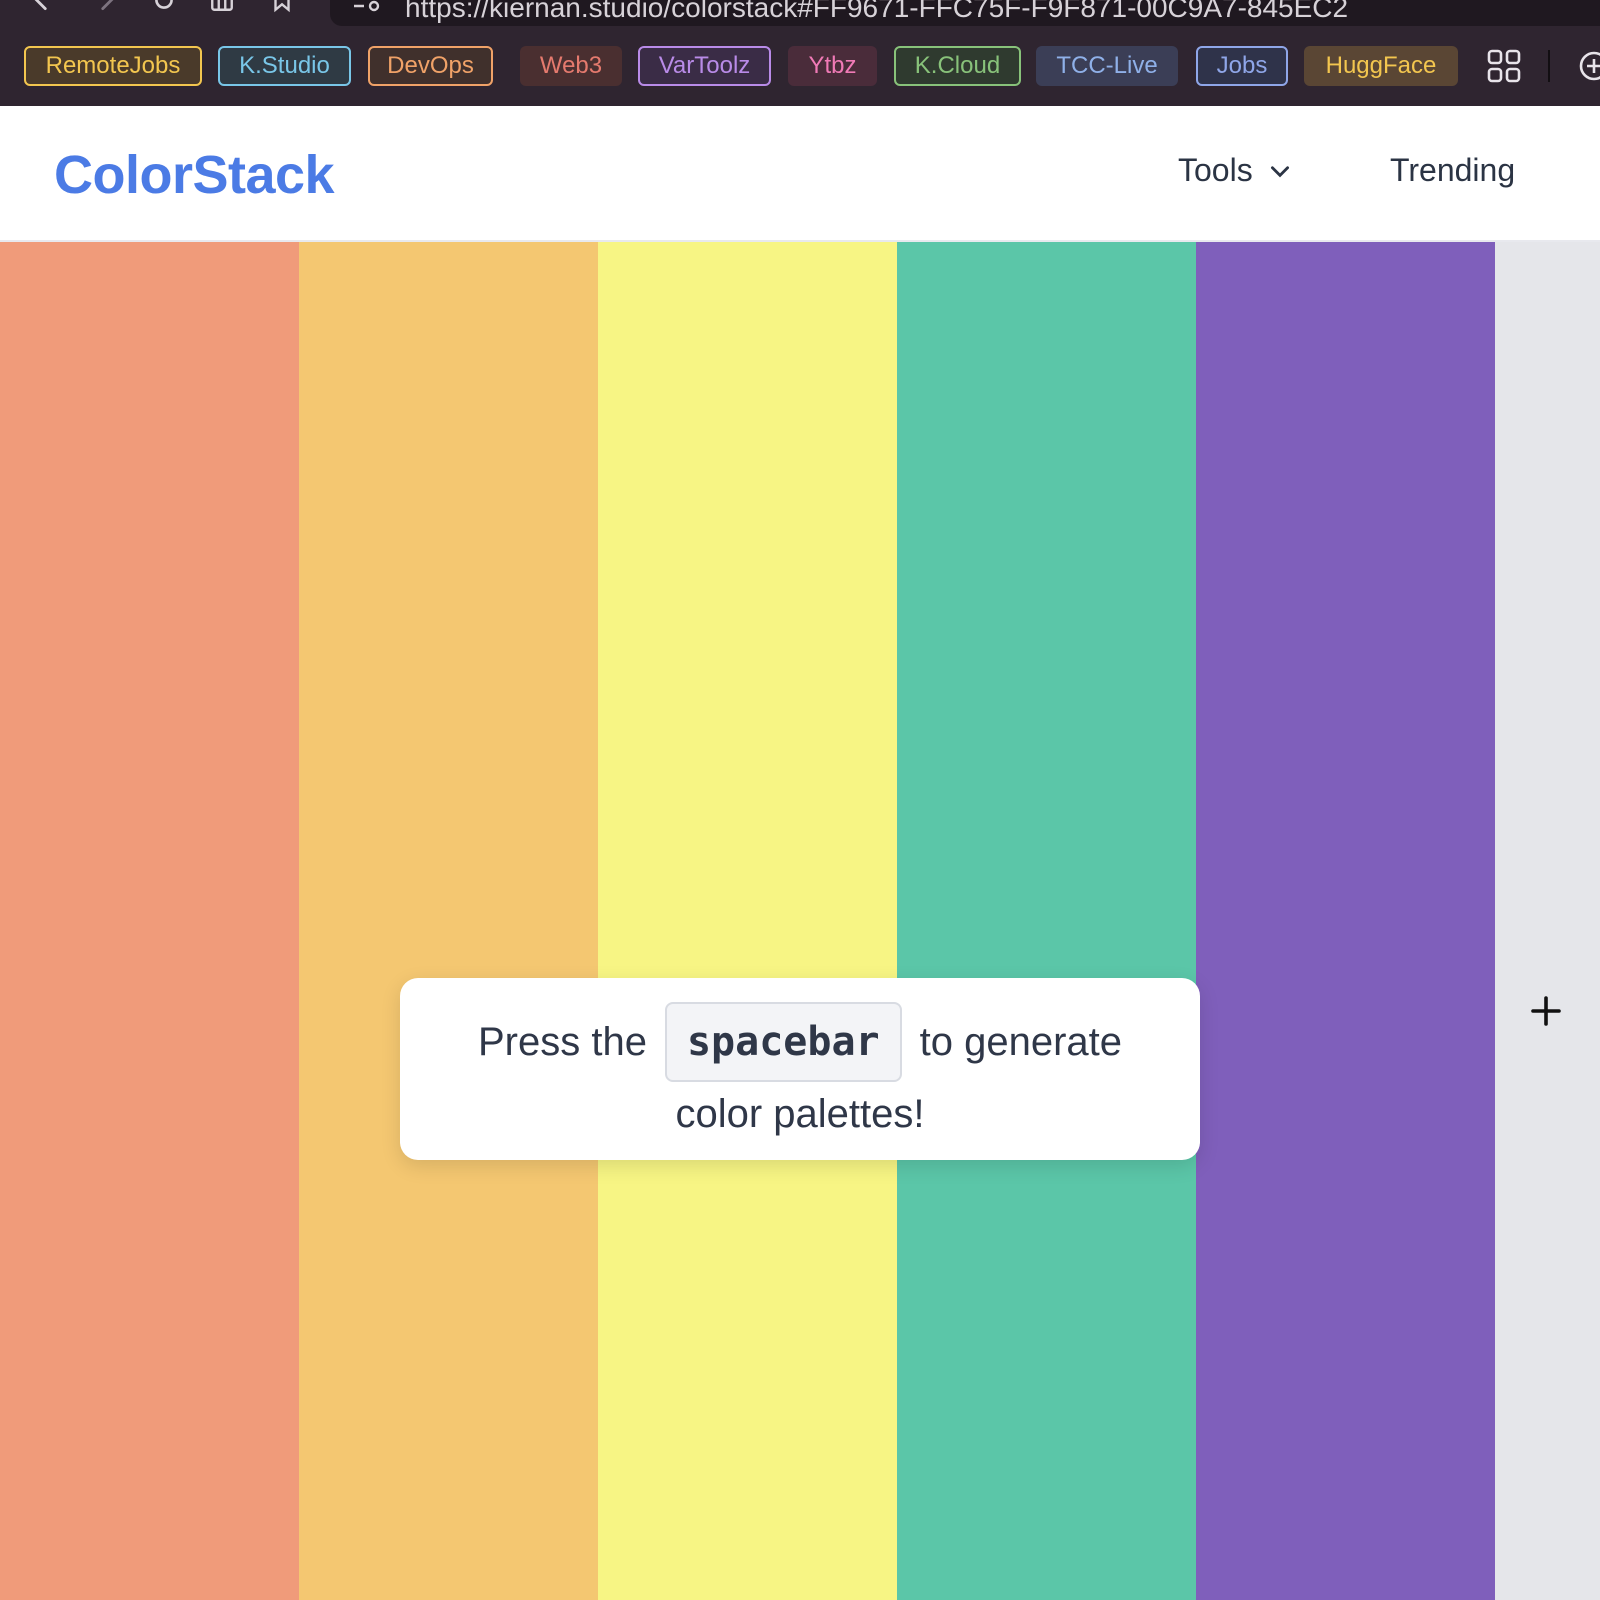 This screenshot has height=1600, width=1600. What do you see at coordinates (1242, 66) in the screenshot?
I see `bookmark-jobs: Jobs` at bounding box center [1242, 66].